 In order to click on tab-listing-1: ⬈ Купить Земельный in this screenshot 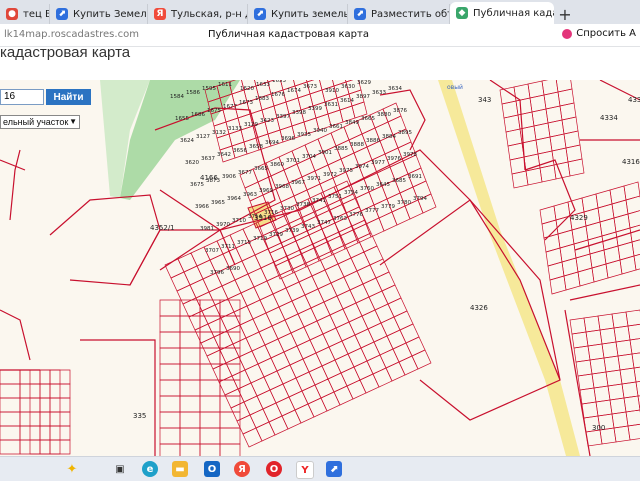, I will do `click(99, 14)`.